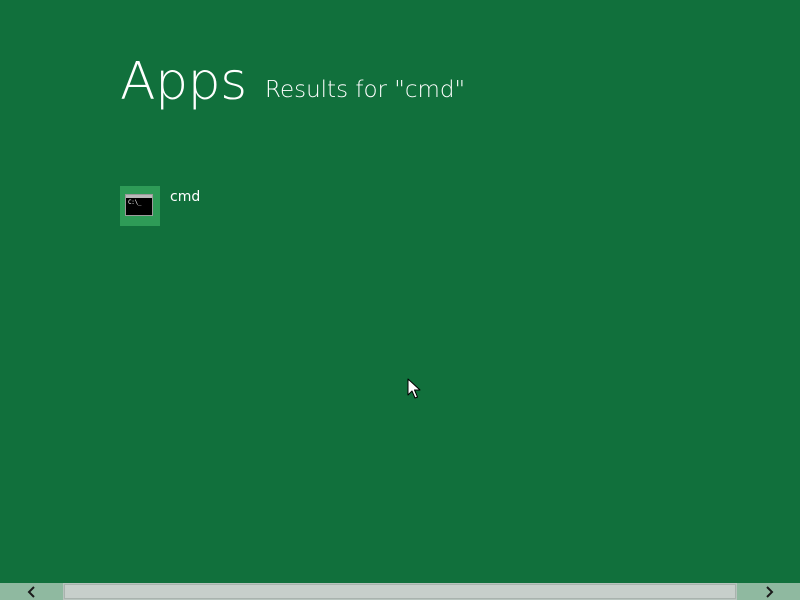  I want to click on app-result-label: cmd, so click(185, 197).